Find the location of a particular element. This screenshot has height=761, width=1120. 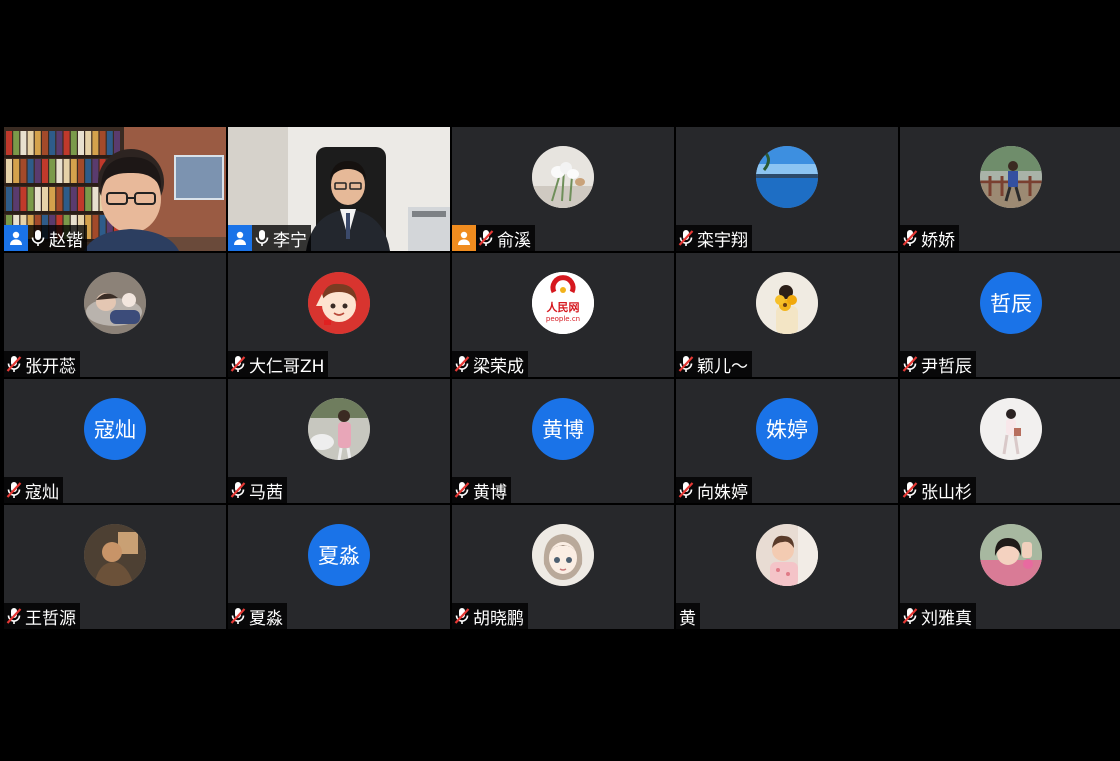

participant-name: 张山杉 is located at coordinates (946, 492).